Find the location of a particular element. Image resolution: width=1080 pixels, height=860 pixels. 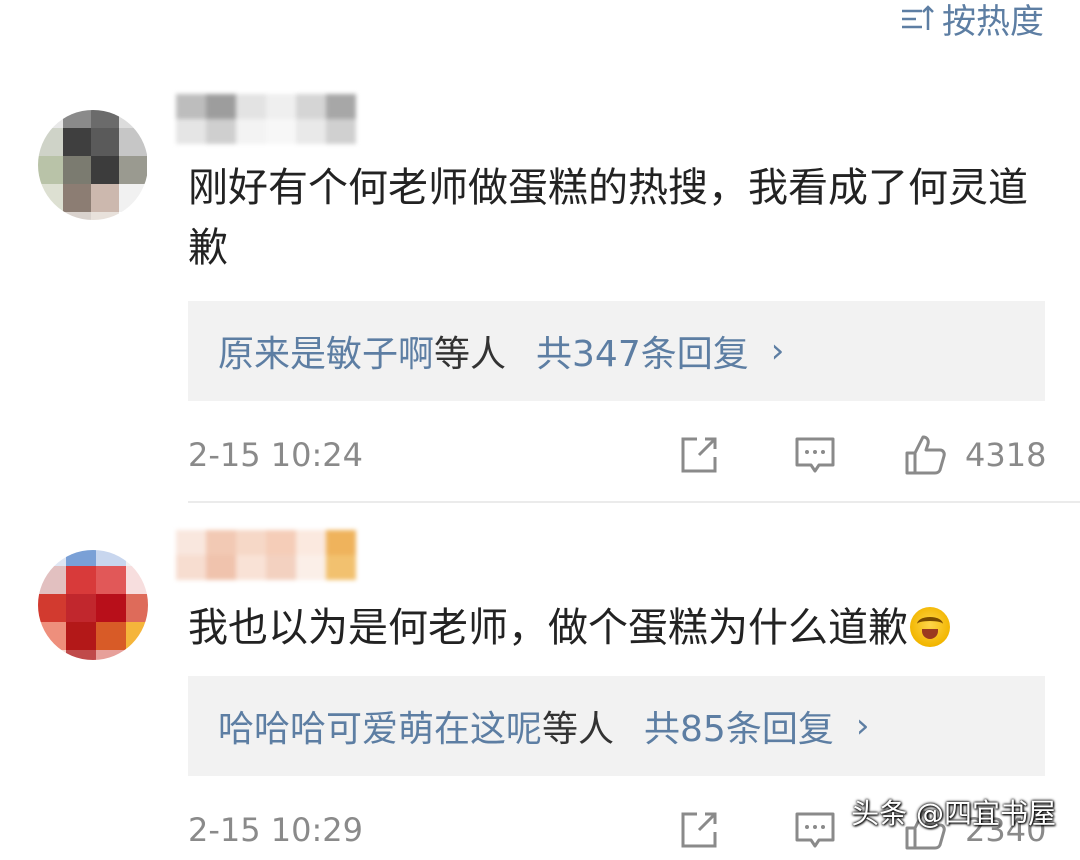

reply-count: 共85条回复 is located at coordinates (739, 726).